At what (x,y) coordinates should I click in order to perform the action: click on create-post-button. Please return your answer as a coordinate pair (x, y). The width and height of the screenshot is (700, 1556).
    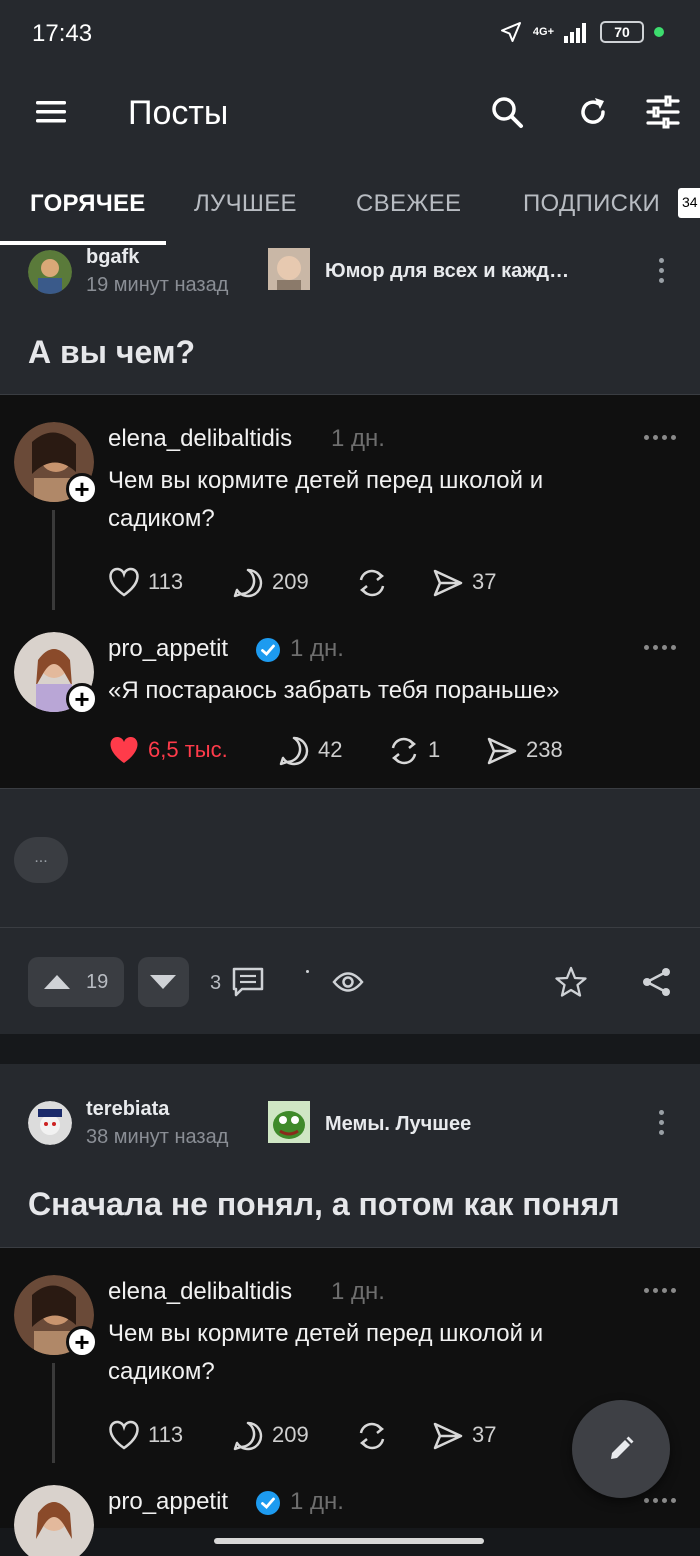
    Looking at the image, I should click on (621, 1449).